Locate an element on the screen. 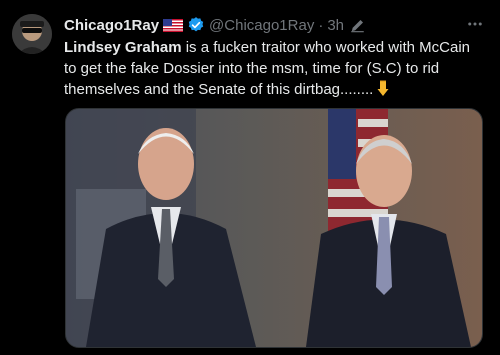  user-handle: @Chicago1Ray is located at coordinates (261, 25).